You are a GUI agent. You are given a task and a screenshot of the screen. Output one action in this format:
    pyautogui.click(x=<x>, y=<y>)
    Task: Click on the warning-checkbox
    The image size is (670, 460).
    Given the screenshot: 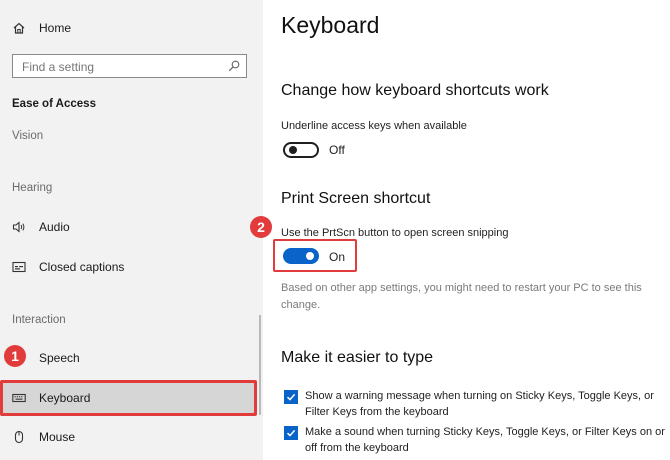 What is the action you would take?
    pyautogui.click(x=291, y=397)
    